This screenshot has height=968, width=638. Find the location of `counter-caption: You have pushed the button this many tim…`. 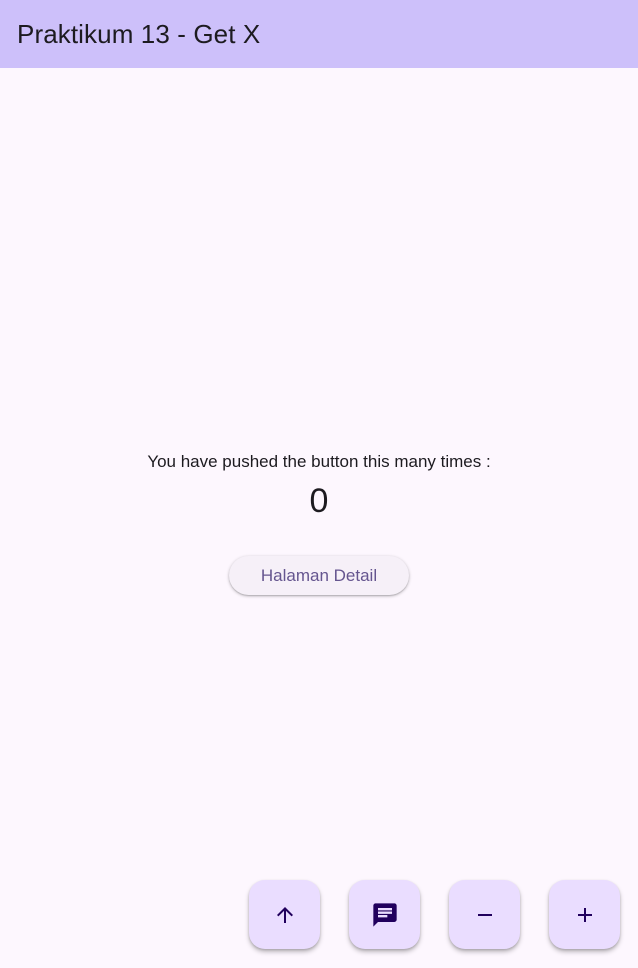

counter-caption: You have pushed the button this many tim… is located at coordinates (319, 461).